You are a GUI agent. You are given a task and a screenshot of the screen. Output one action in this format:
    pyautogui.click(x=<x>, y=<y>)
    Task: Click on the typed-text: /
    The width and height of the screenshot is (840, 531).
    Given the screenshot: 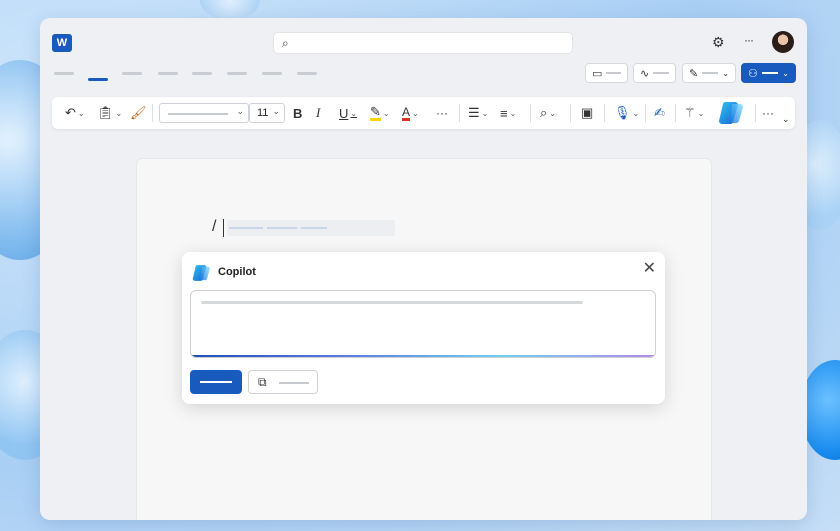 What is the action you would take?
    pyautogui.click(x=214, y=226)
    